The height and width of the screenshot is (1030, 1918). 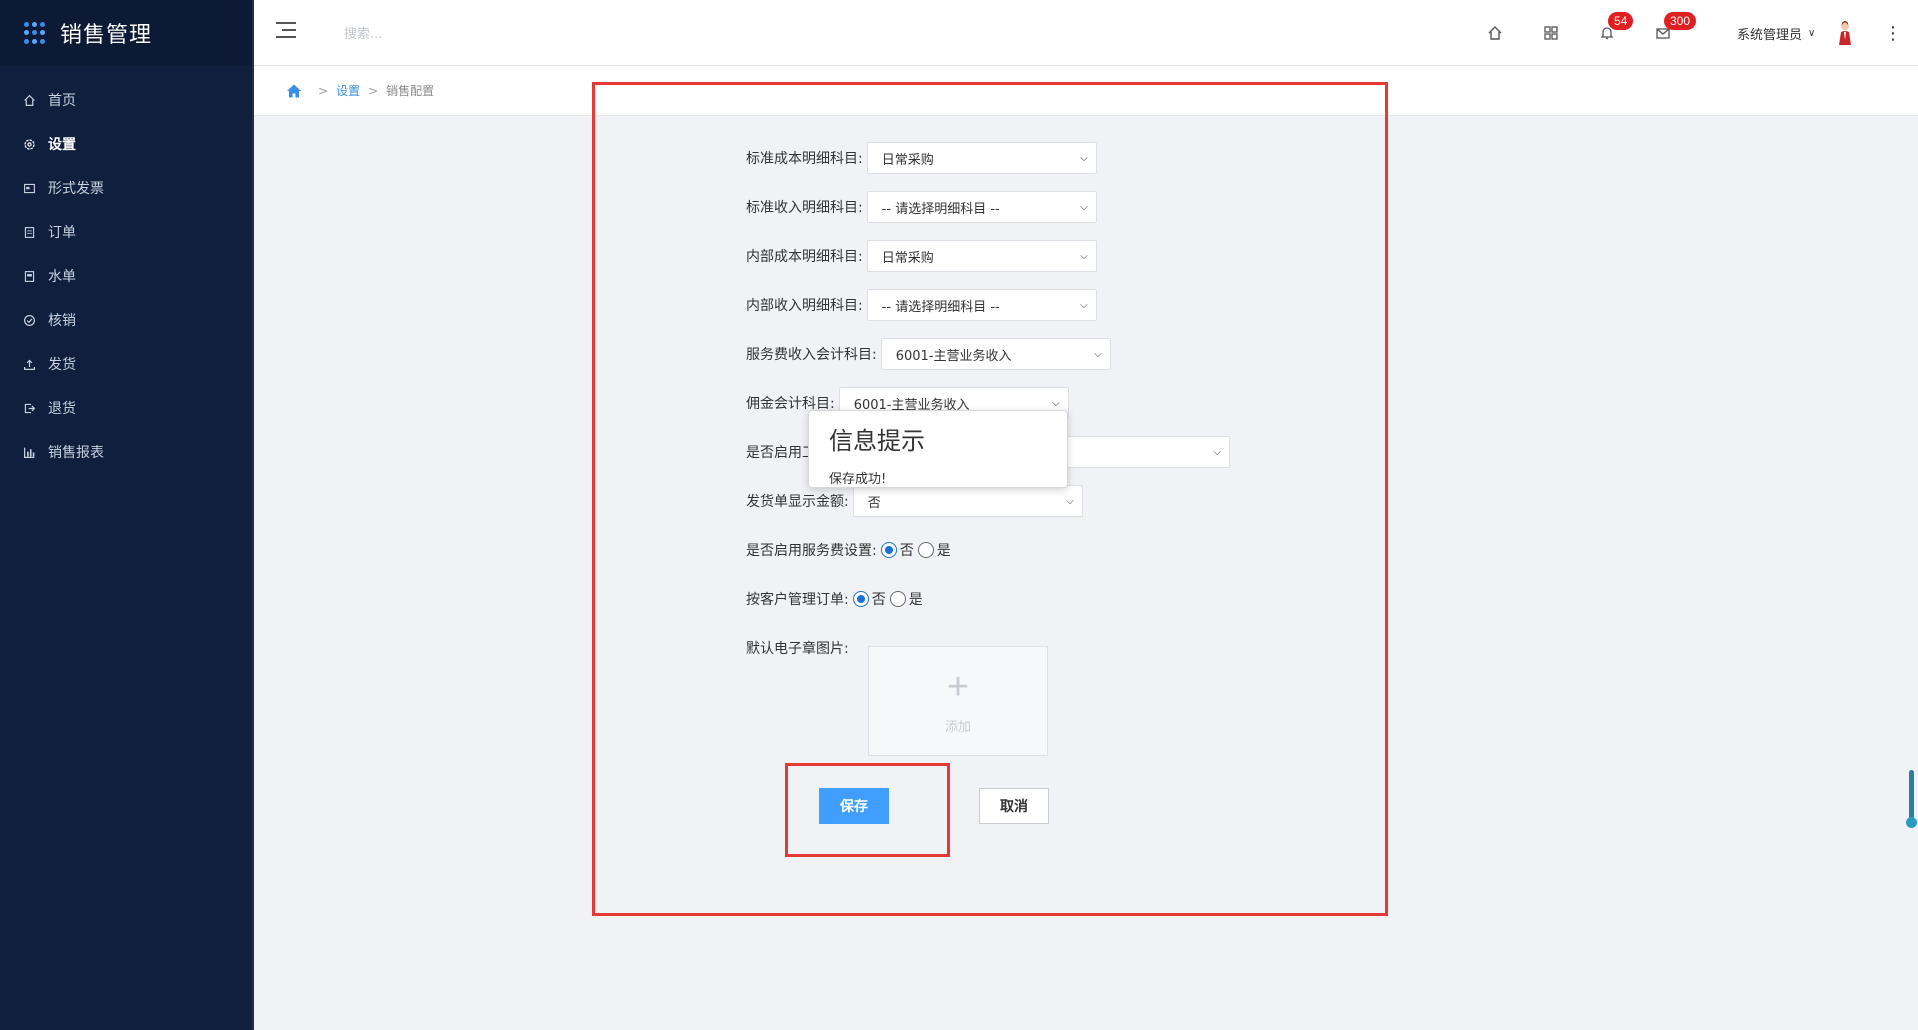 I want to click on check-circle-icon, so click(x=29, y=320).